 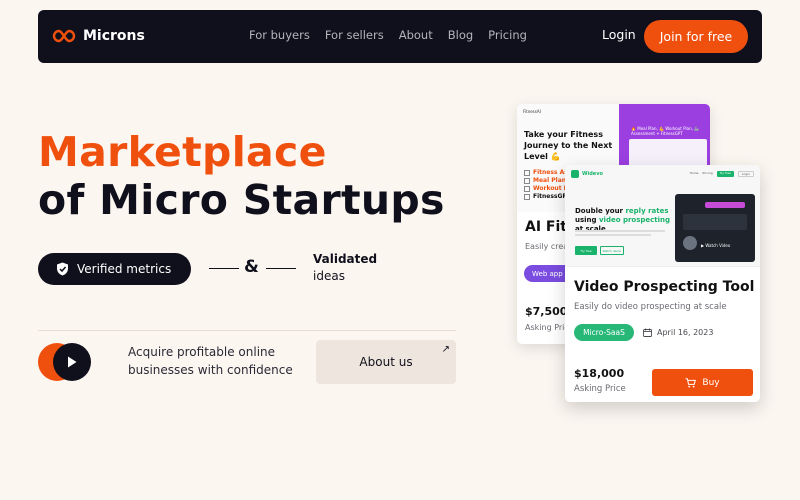 What do you see at coordinates (586, 250) in the screenshot?
I see `screenshot-primary-button: Try free` at bounding box center [586, 250].